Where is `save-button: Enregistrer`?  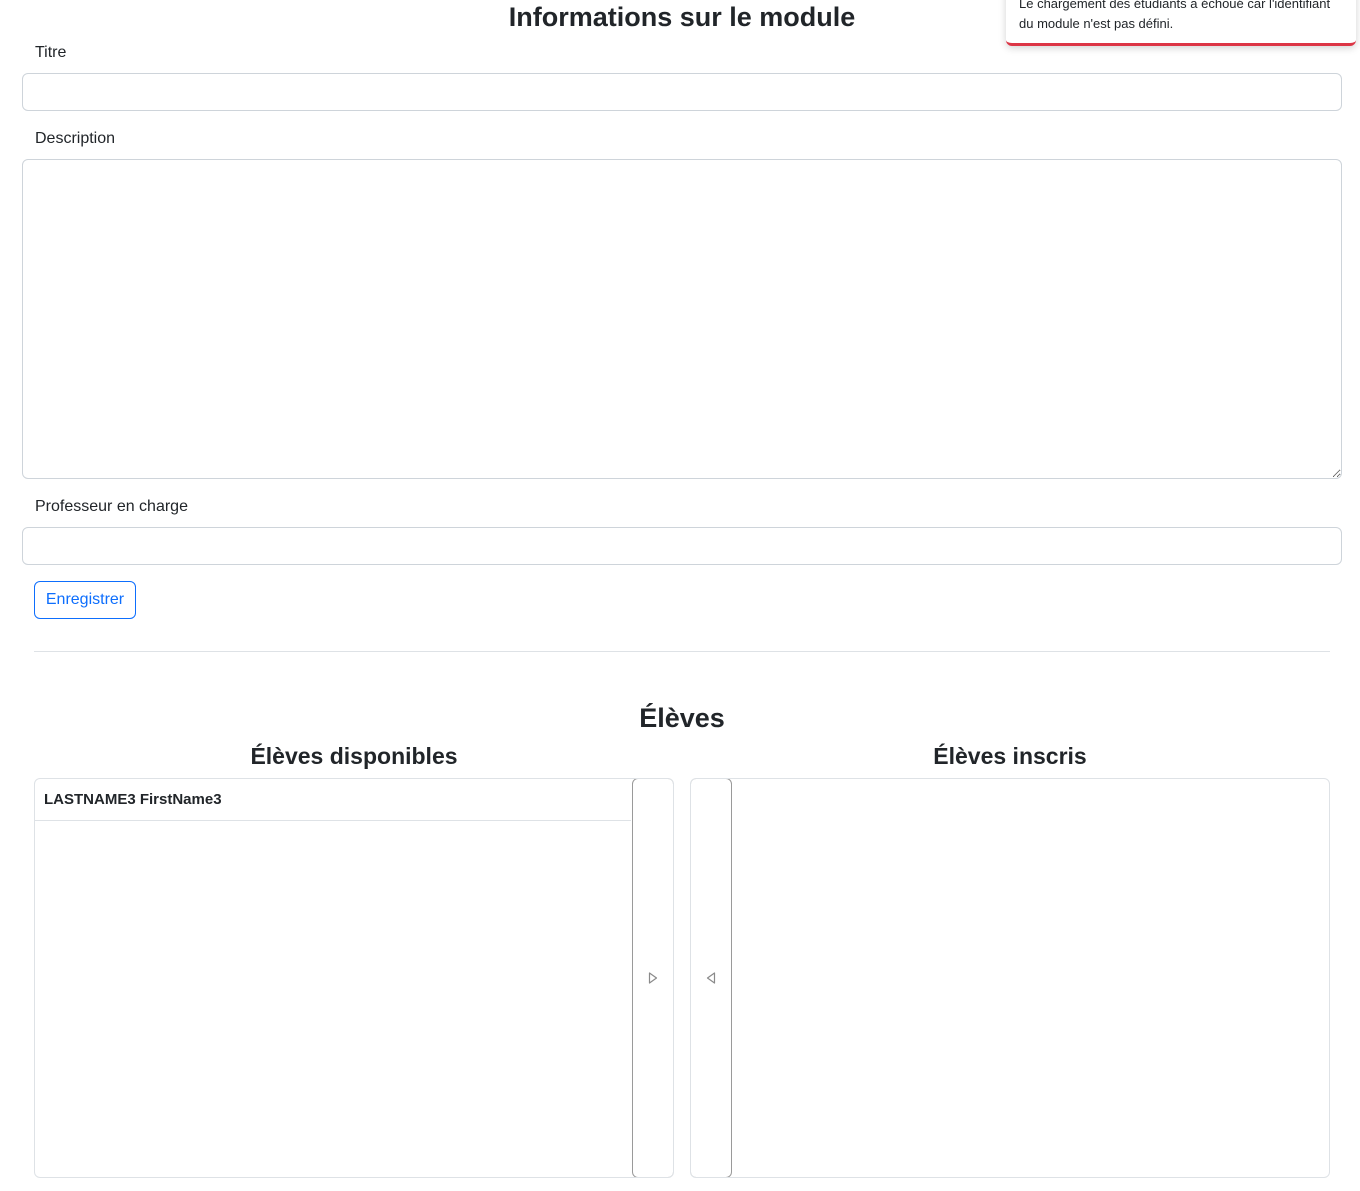
save-button: Enregistrer is located at coordinates (85, 600).